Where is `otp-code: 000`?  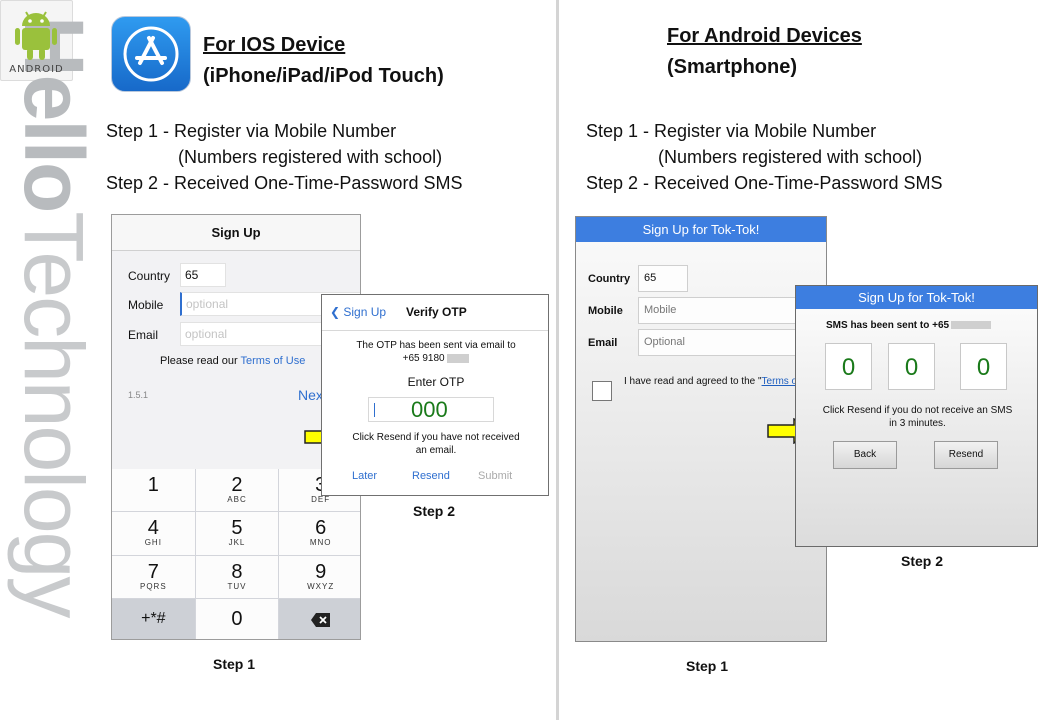
otp-code: 000 is located at coordinates (429, 409).